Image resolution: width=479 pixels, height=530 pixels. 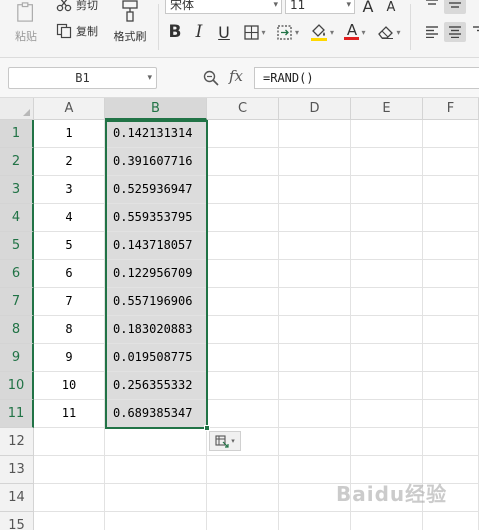 What do you see at coordinates (17, 521) in the screenshot?
I see `row-header: 15` at bounding box center [17, 521].